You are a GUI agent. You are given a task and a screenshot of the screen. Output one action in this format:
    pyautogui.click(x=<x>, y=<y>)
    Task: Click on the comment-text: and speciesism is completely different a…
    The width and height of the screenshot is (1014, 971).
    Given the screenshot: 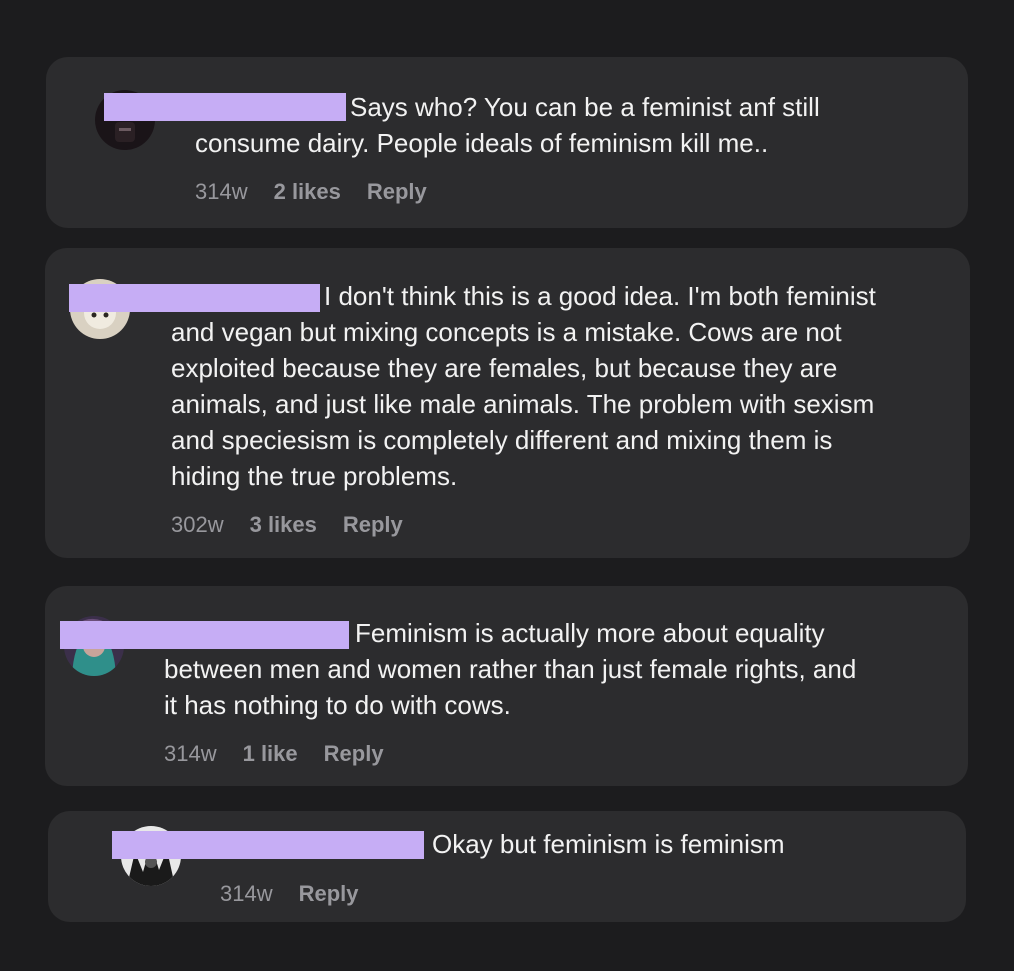 What is the action you would take?
    pyautogui.click(x=502, y=440)
    